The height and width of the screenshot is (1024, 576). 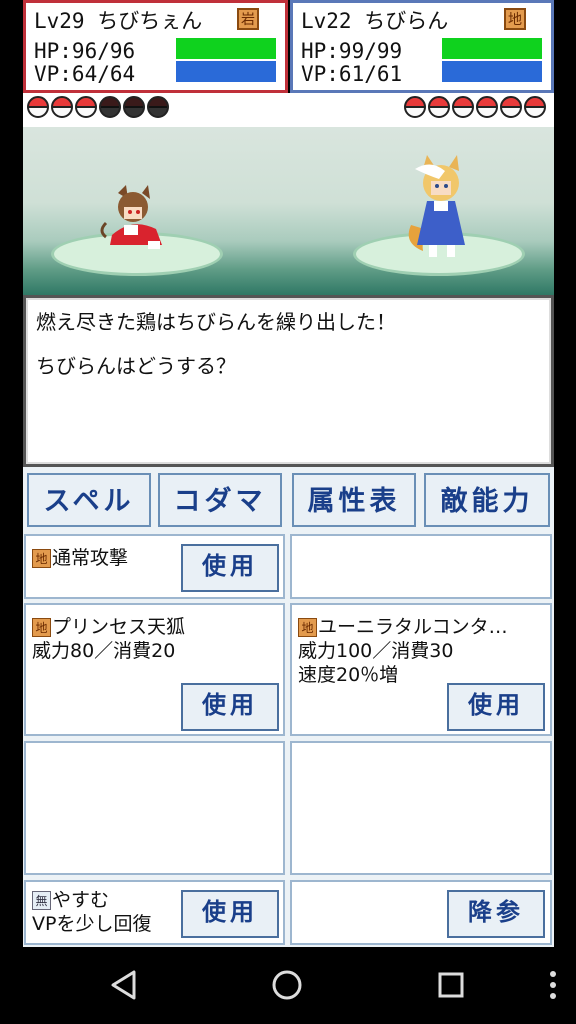 What do you see at coordinates (421, 669) in the screenshot?
I see `skill-cell-unilateral: 地ユーニラタルコンタ… 威力100／消費30 速度20％増 使用` at bounding box center [421, 669].